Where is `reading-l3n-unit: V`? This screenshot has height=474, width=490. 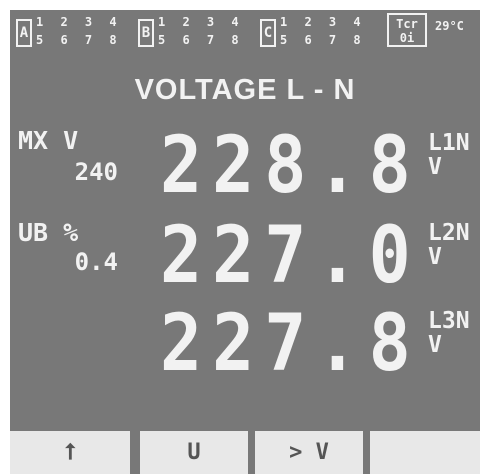 reading-l3n-unit: V is located at coordinates (435, 345).